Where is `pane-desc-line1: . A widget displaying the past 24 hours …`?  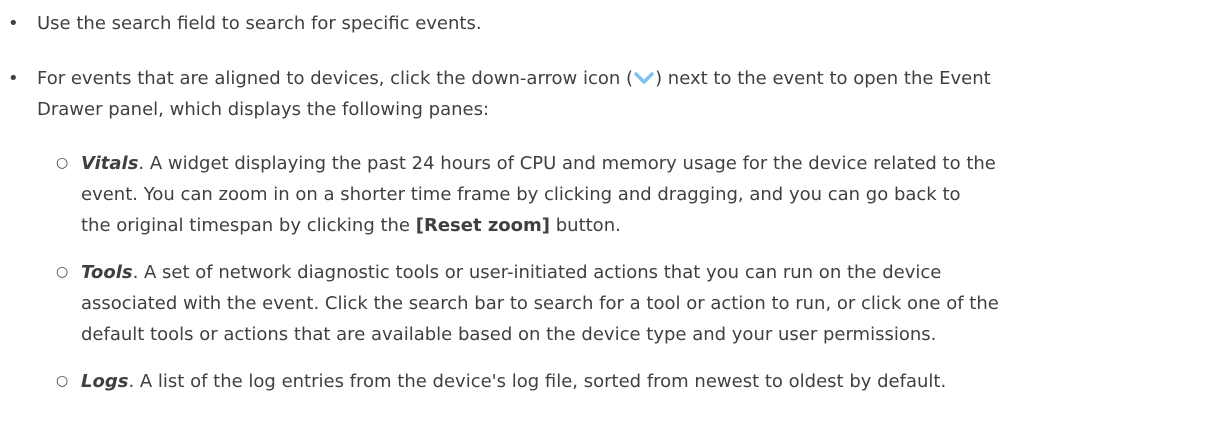
pane-desc-line1: . A widget displaying the past 24 hours … is located at coordinates (567, 163).